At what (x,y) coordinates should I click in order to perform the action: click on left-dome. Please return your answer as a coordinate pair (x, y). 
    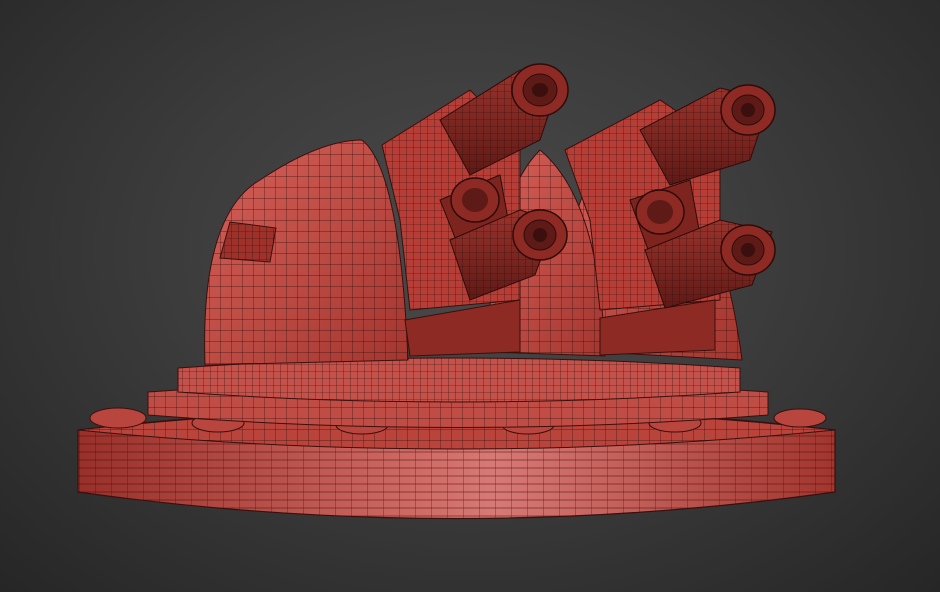
    Looking at the image, I should click on (306, 252).